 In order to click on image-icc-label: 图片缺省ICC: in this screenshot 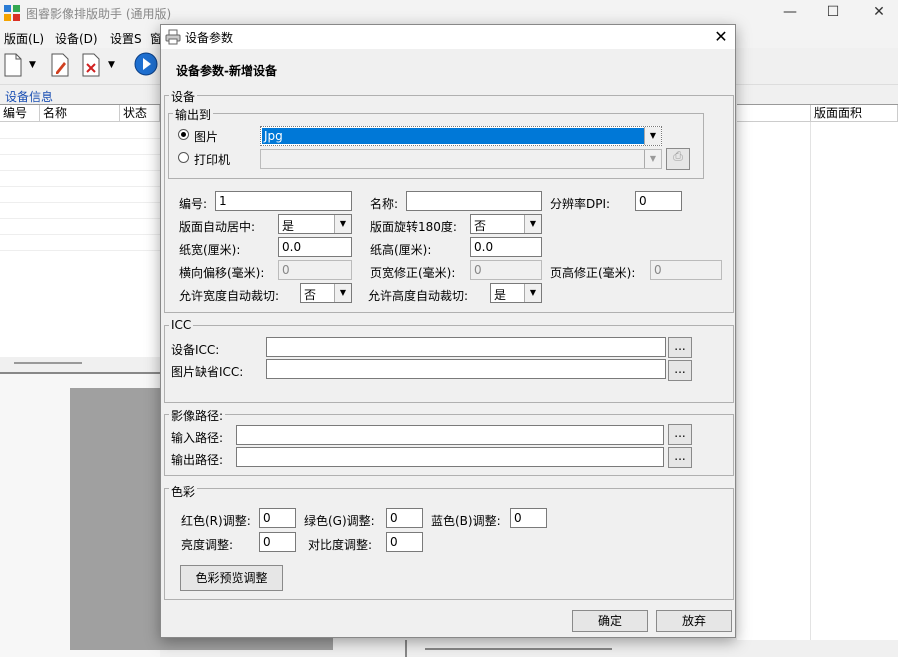, I will do `click(207, 372)`.